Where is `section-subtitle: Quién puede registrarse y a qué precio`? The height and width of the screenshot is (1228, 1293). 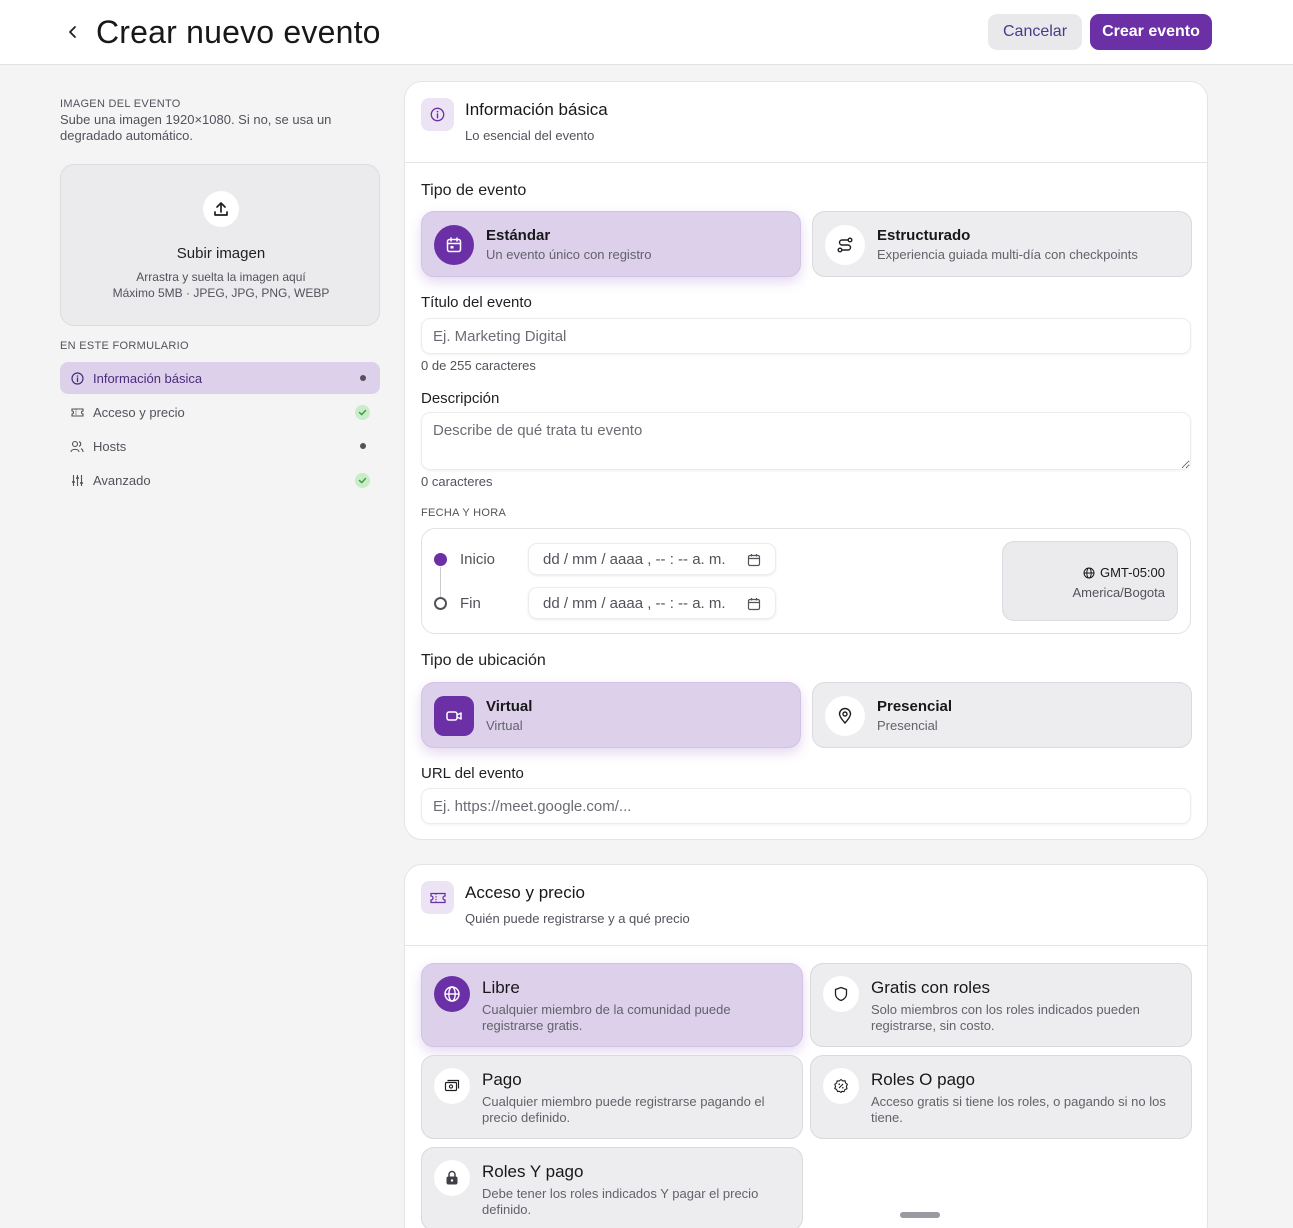
section-subtitle: Quién puede registrarse y a qué precio is located at coordinates (577, 918).